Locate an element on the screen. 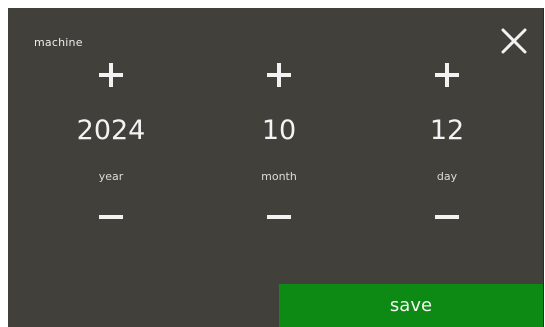 The width and height of the screenshot is (545, 327). close-button is located at coordinates (514, 41).